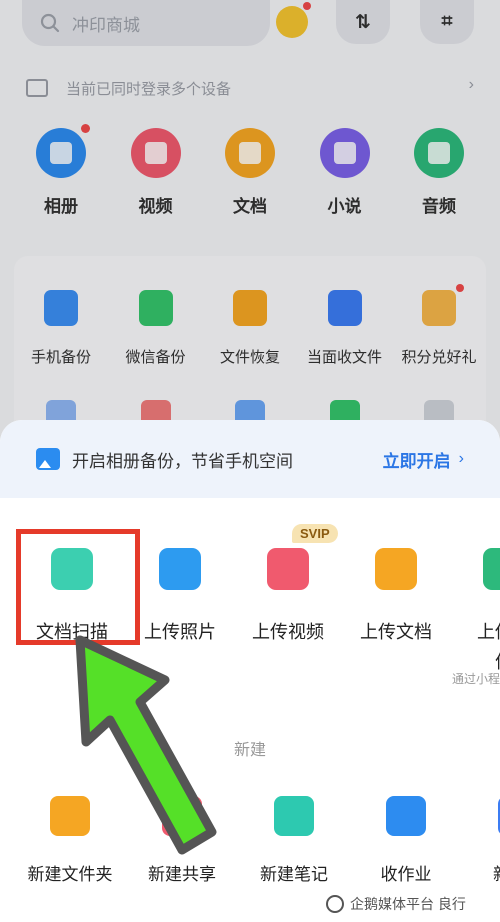 The width and height of the screenshot is (500, 922). I want to click on upload-video-icon, so click(288, 569).